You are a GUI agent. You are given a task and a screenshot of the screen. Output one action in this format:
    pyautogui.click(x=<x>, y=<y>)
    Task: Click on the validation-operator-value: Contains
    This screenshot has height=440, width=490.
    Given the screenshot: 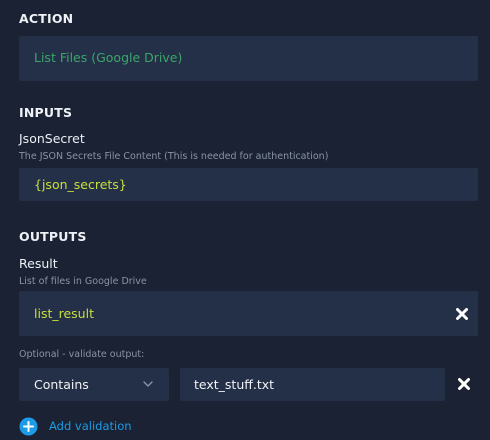 What is the action you would take?
    pyautogui.click(x=61, y=384)
    